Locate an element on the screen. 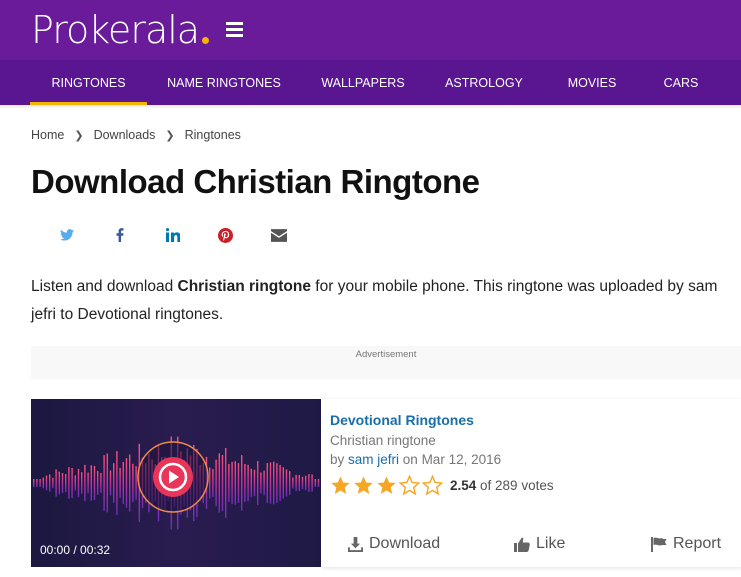 The image size is (741, 577). facebook-icon is located at coordinates (119, 235).